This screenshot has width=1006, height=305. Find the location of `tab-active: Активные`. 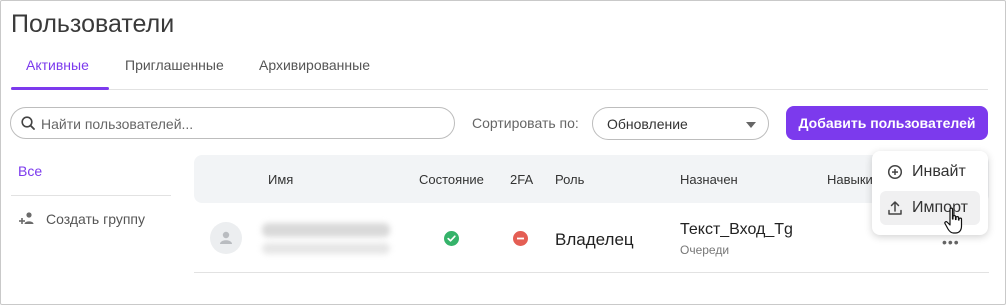

tab-active: Активные is located at coordinates (57, 65).